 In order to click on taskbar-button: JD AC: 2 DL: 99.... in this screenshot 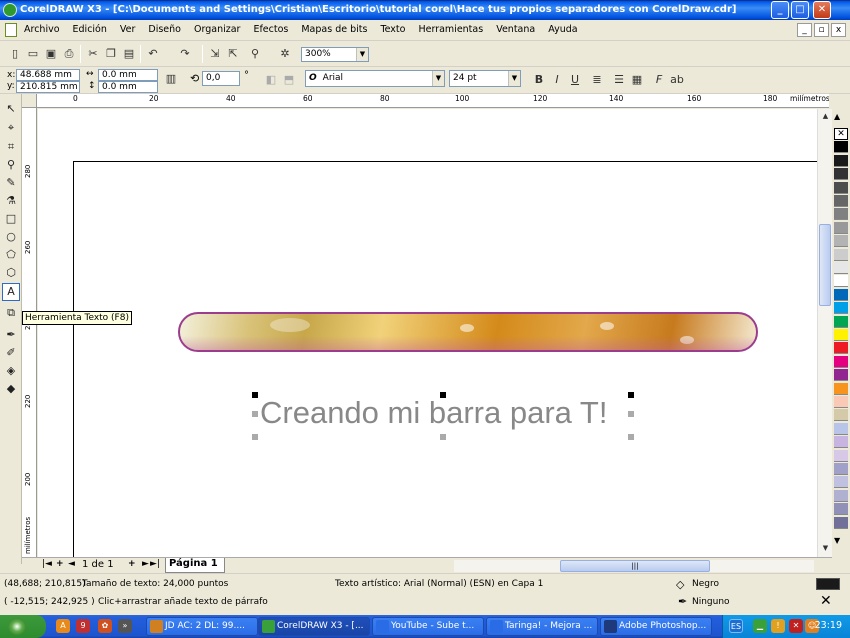, I will do `click(202, 626)`.